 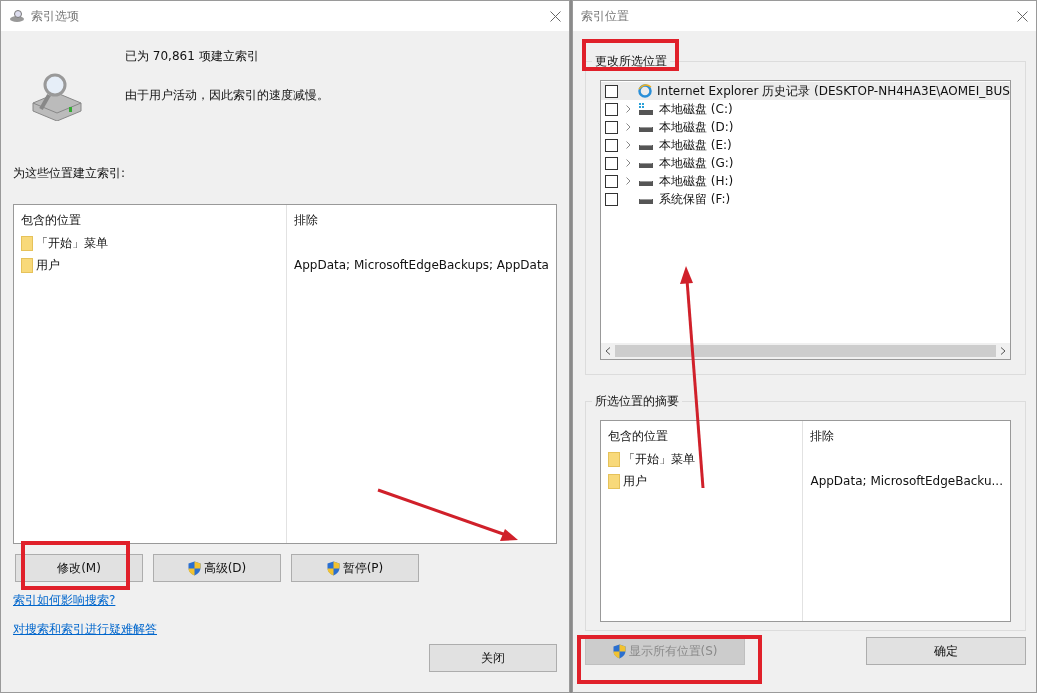 I want to click on window-title: 索引位置, so click(x=605, y=16).